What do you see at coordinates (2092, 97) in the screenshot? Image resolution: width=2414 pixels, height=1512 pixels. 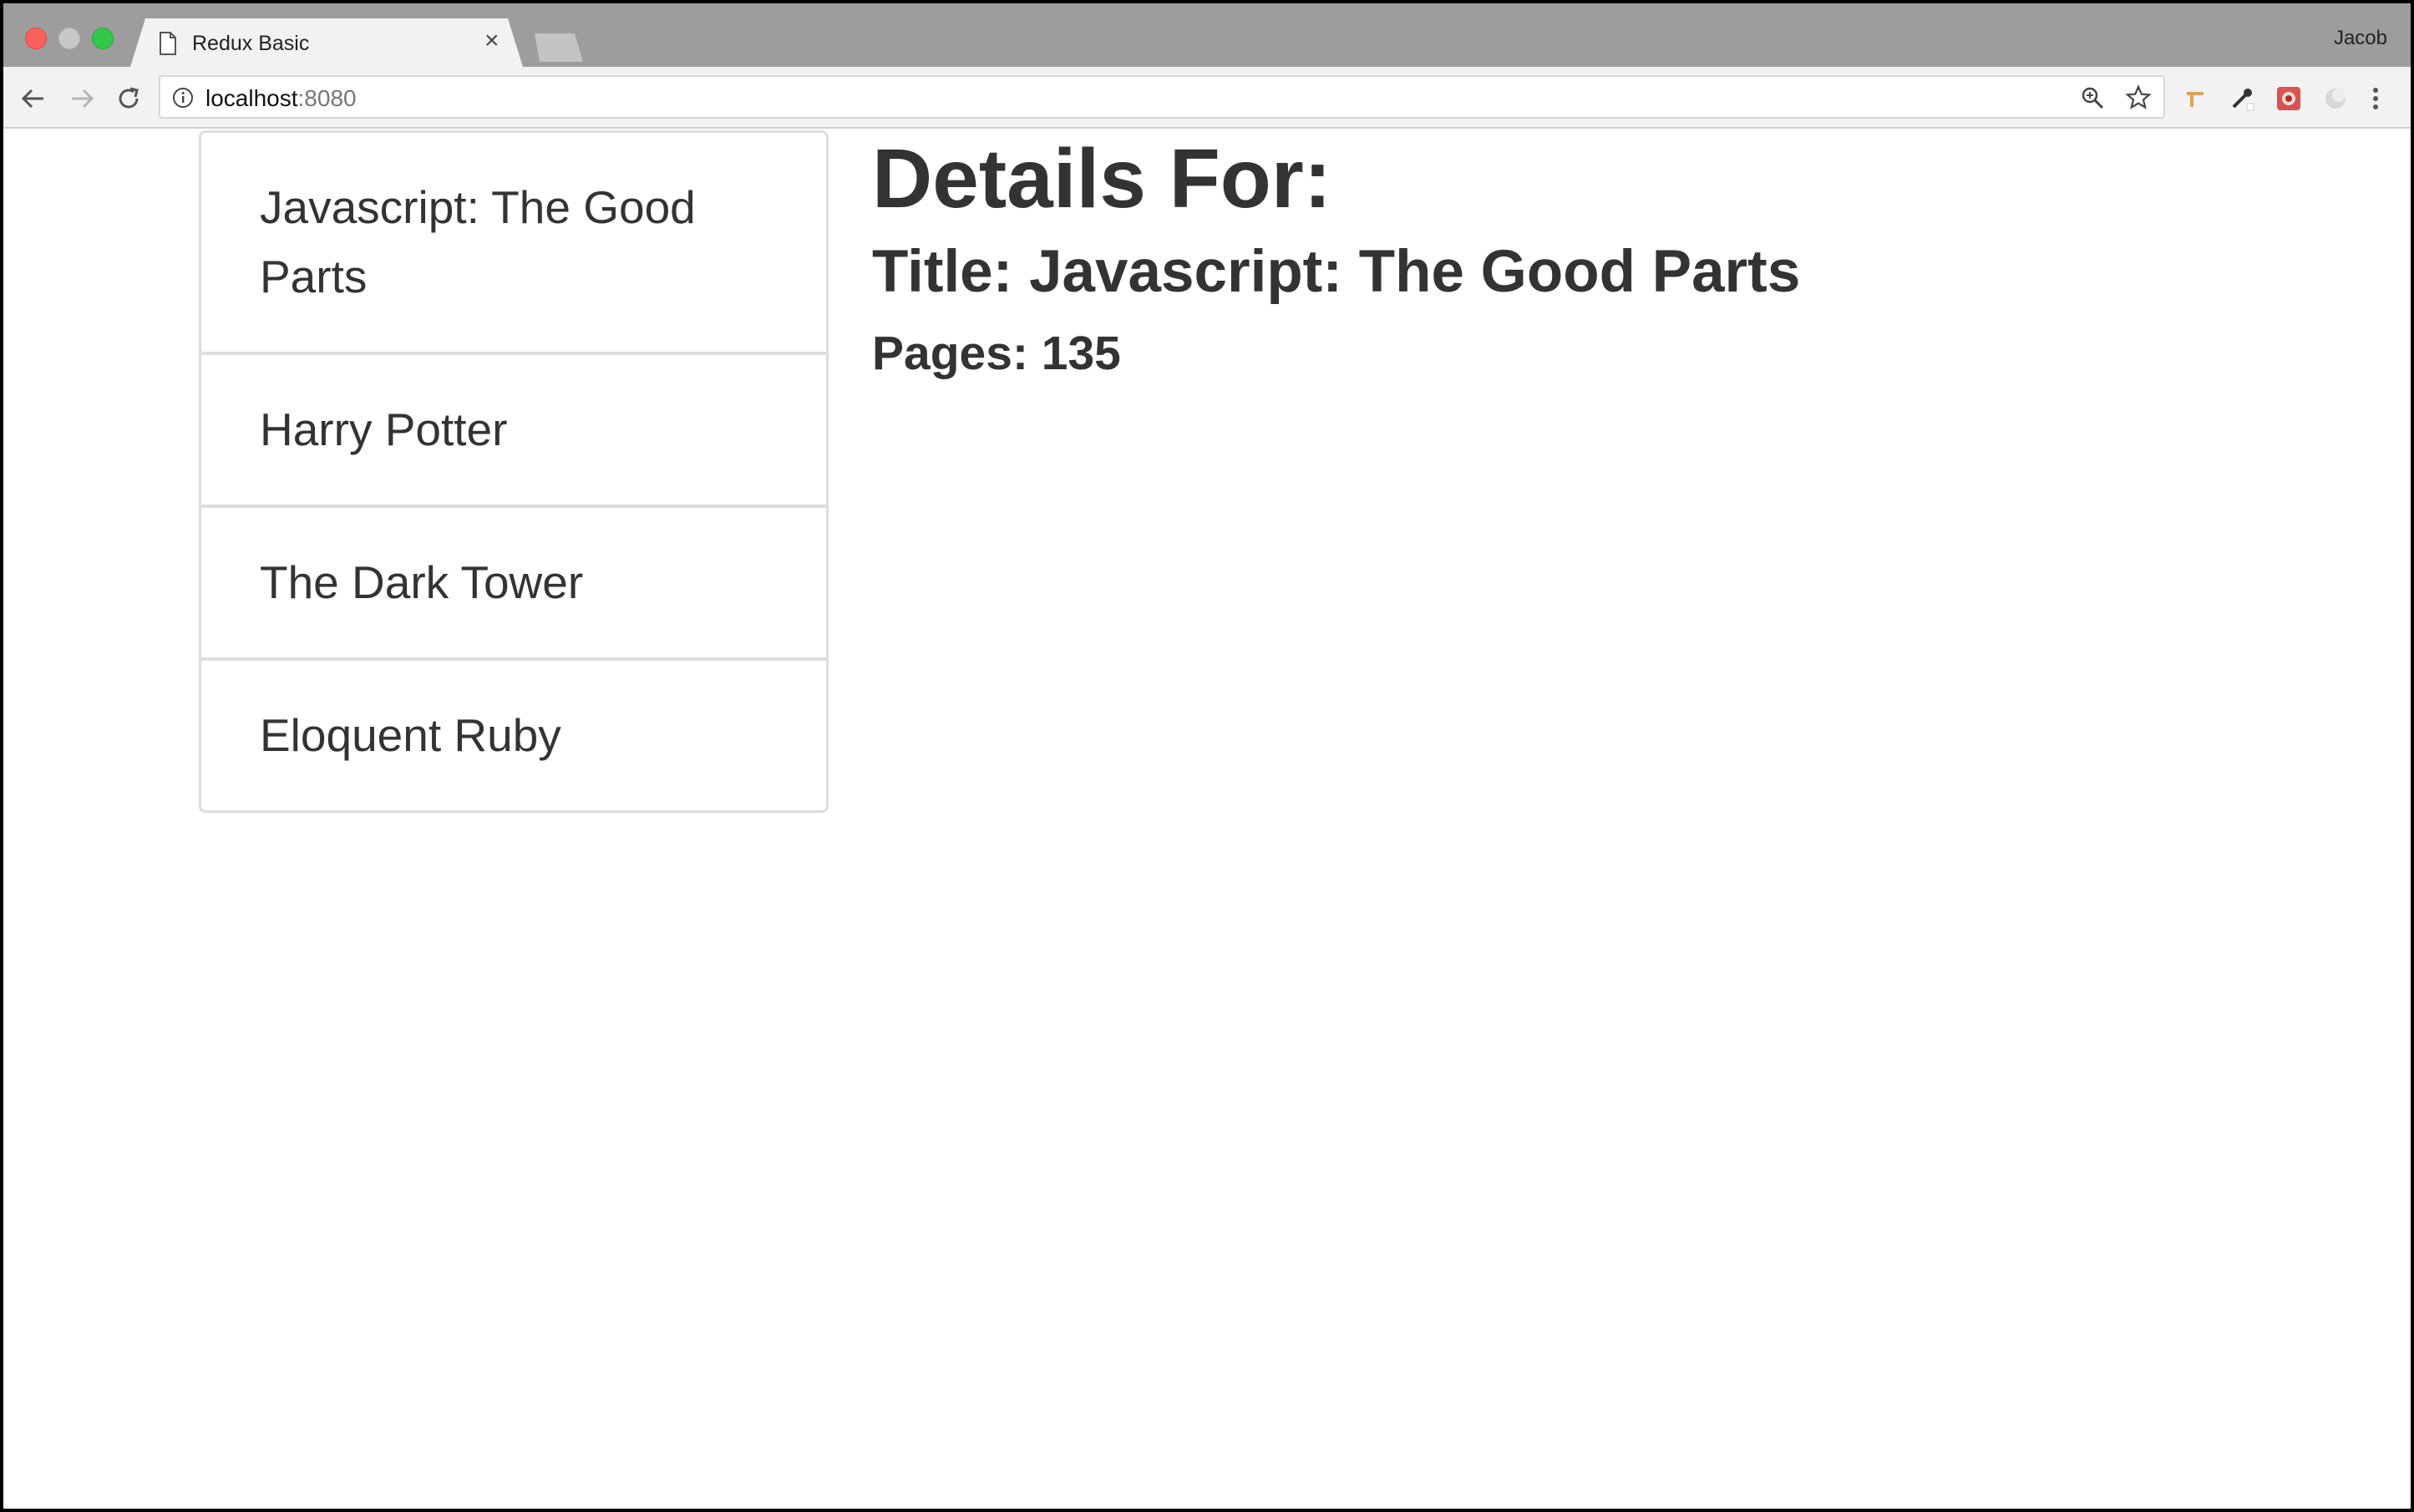 I see `zoom-icon` at bounding box center [2092, 97].